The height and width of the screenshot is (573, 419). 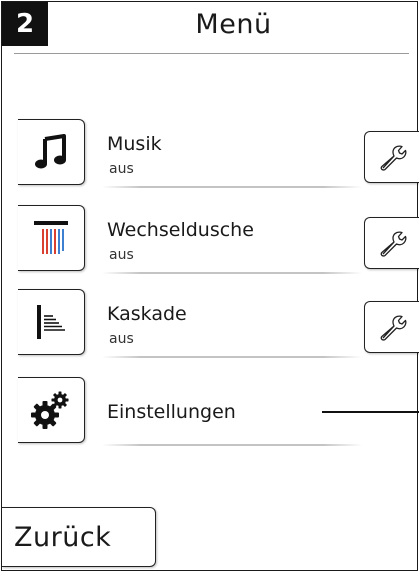 What do you see at coordinates (121, 339) in the screenshot?
I see `kaskade-status: aus` at bounding box center [121, 339].